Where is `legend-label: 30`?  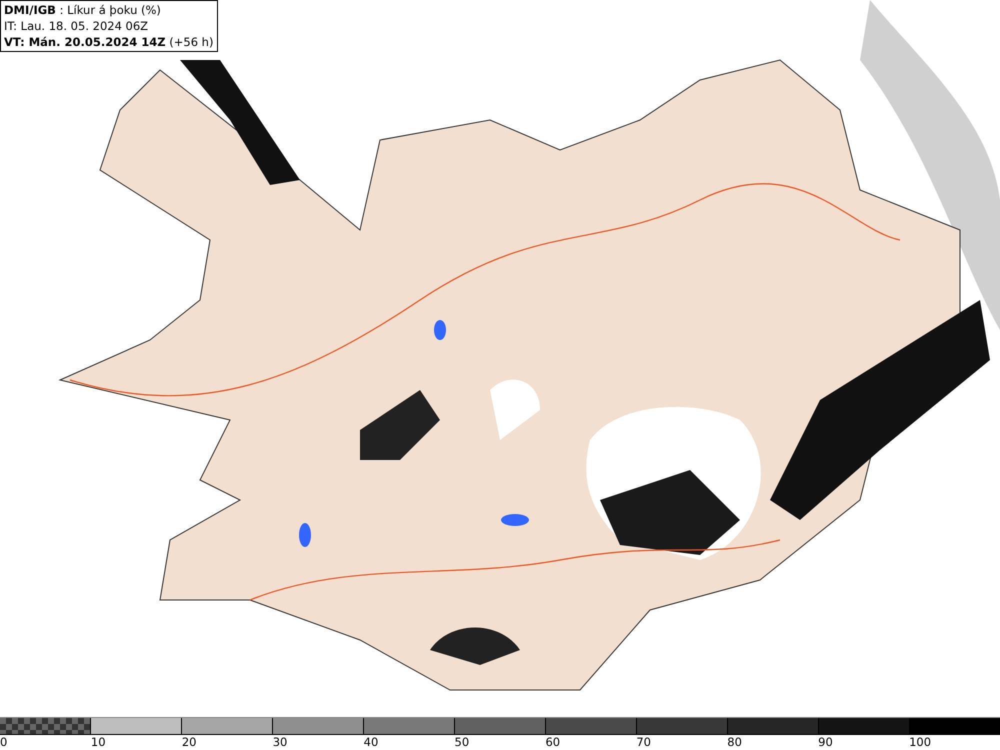 legend-label: 30 is located at coordinates (280, 742).